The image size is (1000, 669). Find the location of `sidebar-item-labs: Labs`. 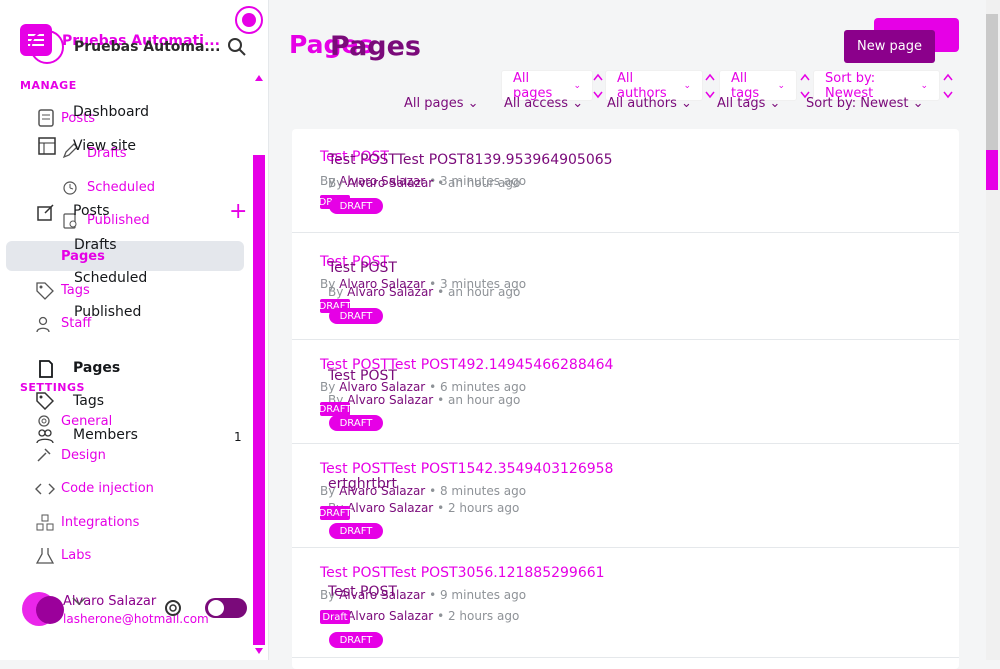

sidebar-item-labs: Labs is located at coordinates (76, 555).